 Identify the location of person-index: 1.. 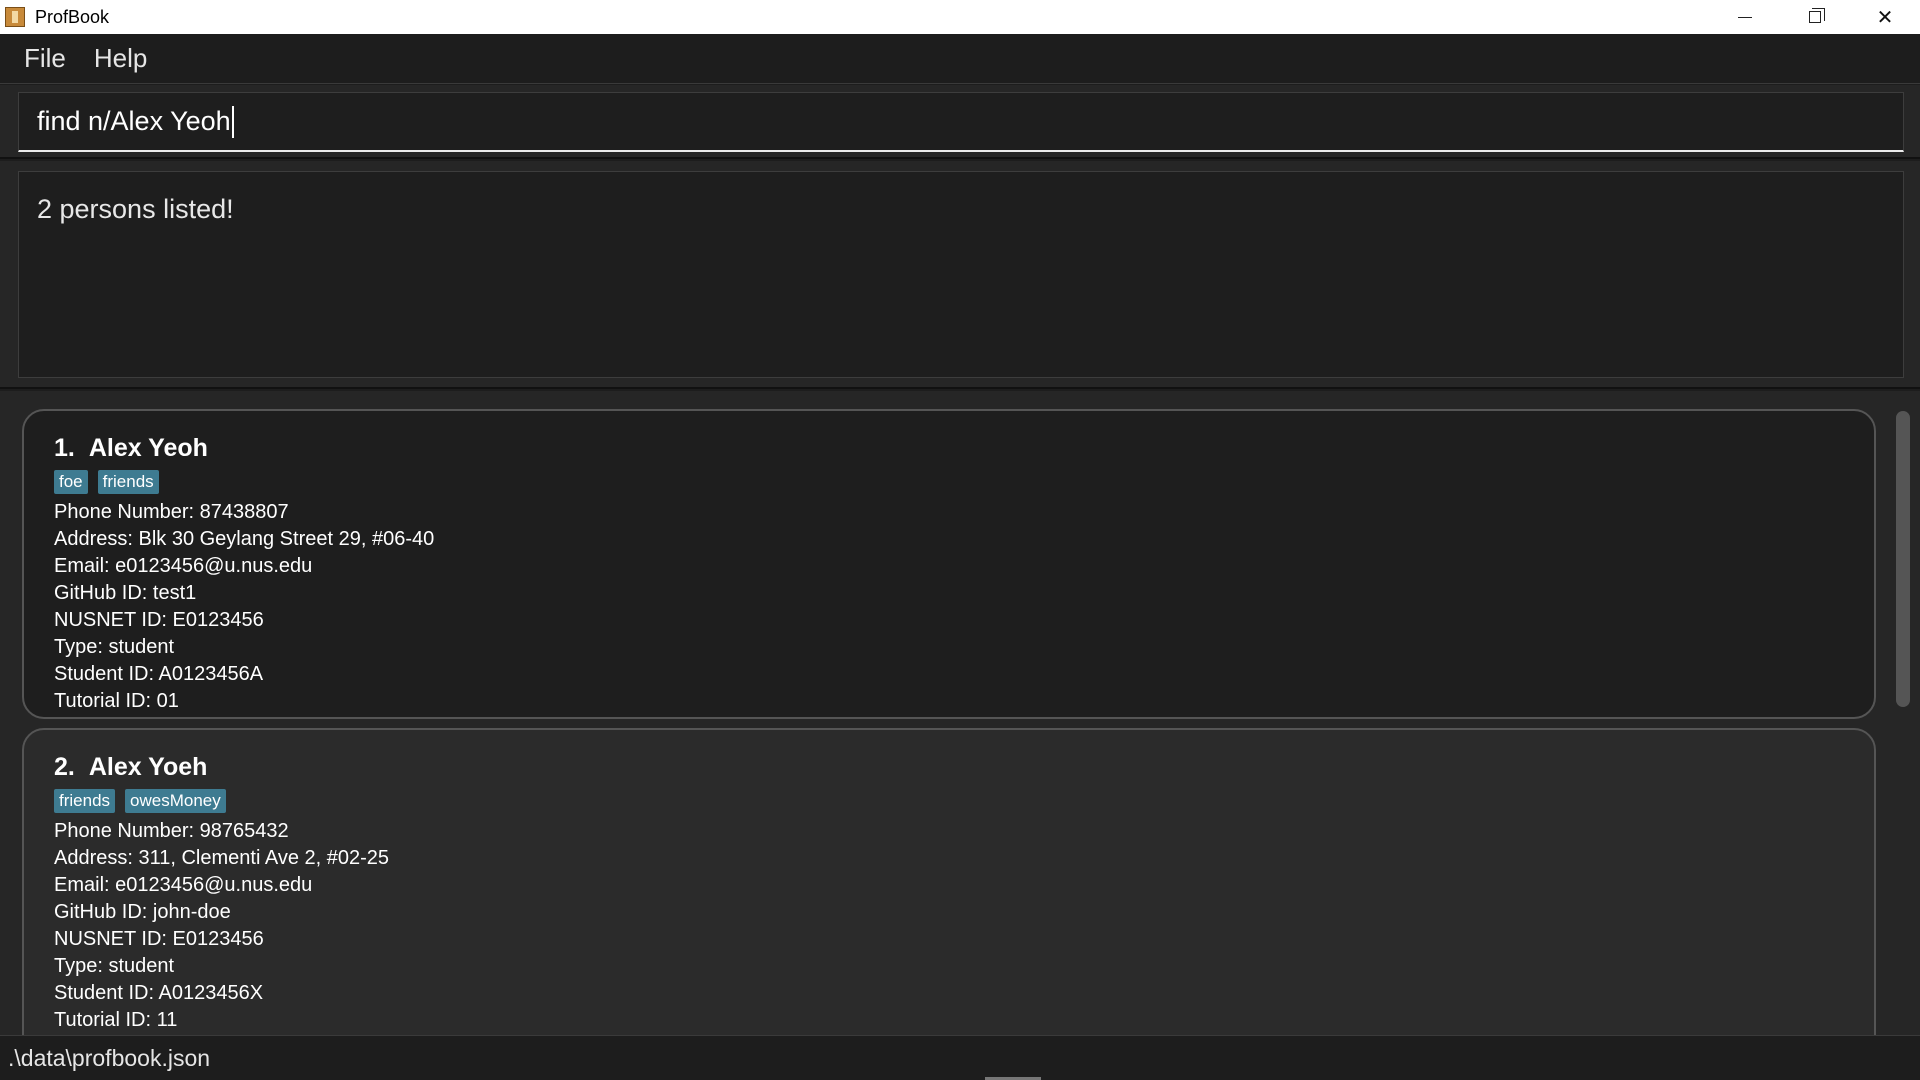
(64, 448).